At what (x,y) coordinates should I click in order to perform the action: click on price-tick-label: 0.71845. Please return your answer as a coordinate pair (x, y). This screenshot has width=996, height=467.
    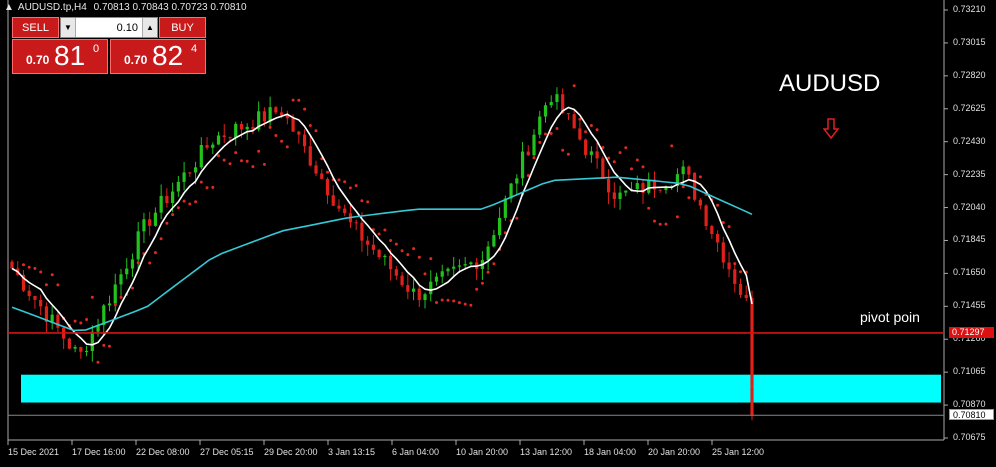
    Looking at the image, I should click on (969, 239).